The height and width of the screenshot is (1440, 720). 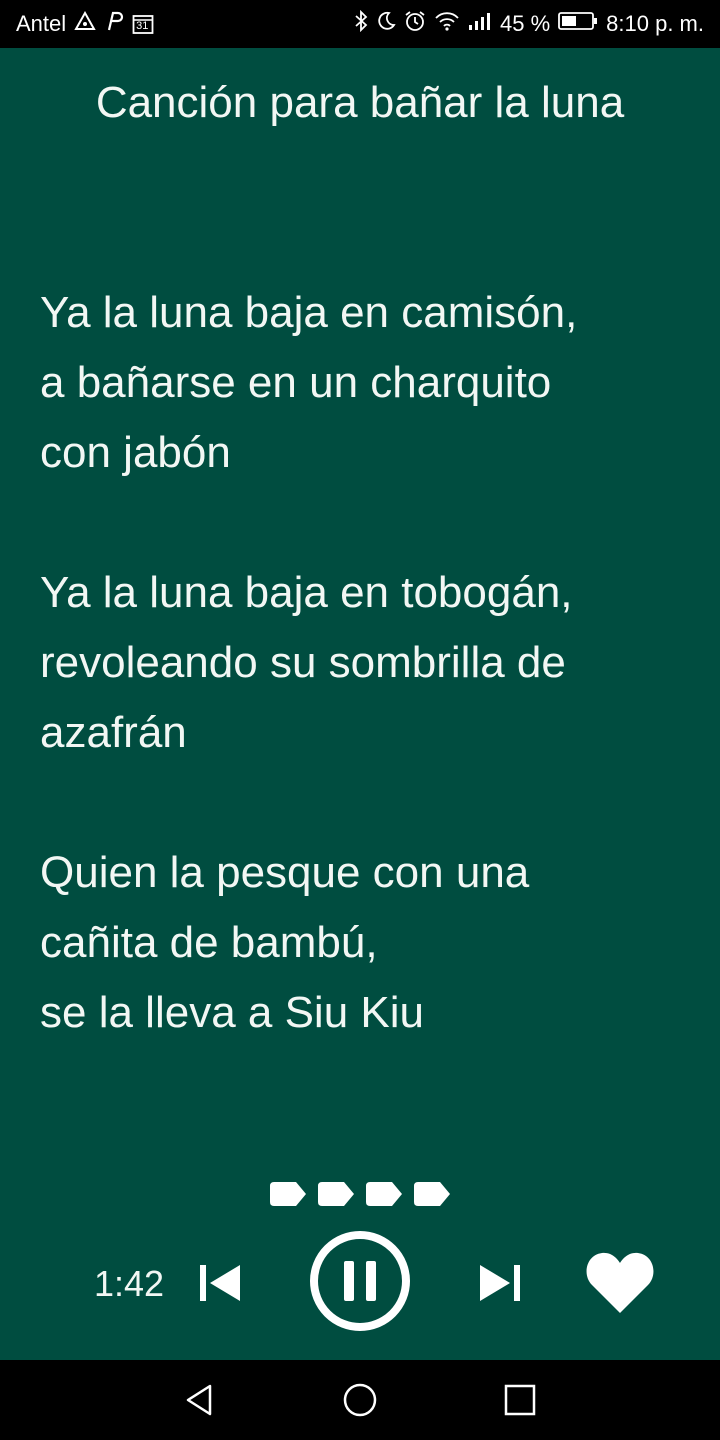 I want to click on skip-next-icon, so click(x=500, y=1283).